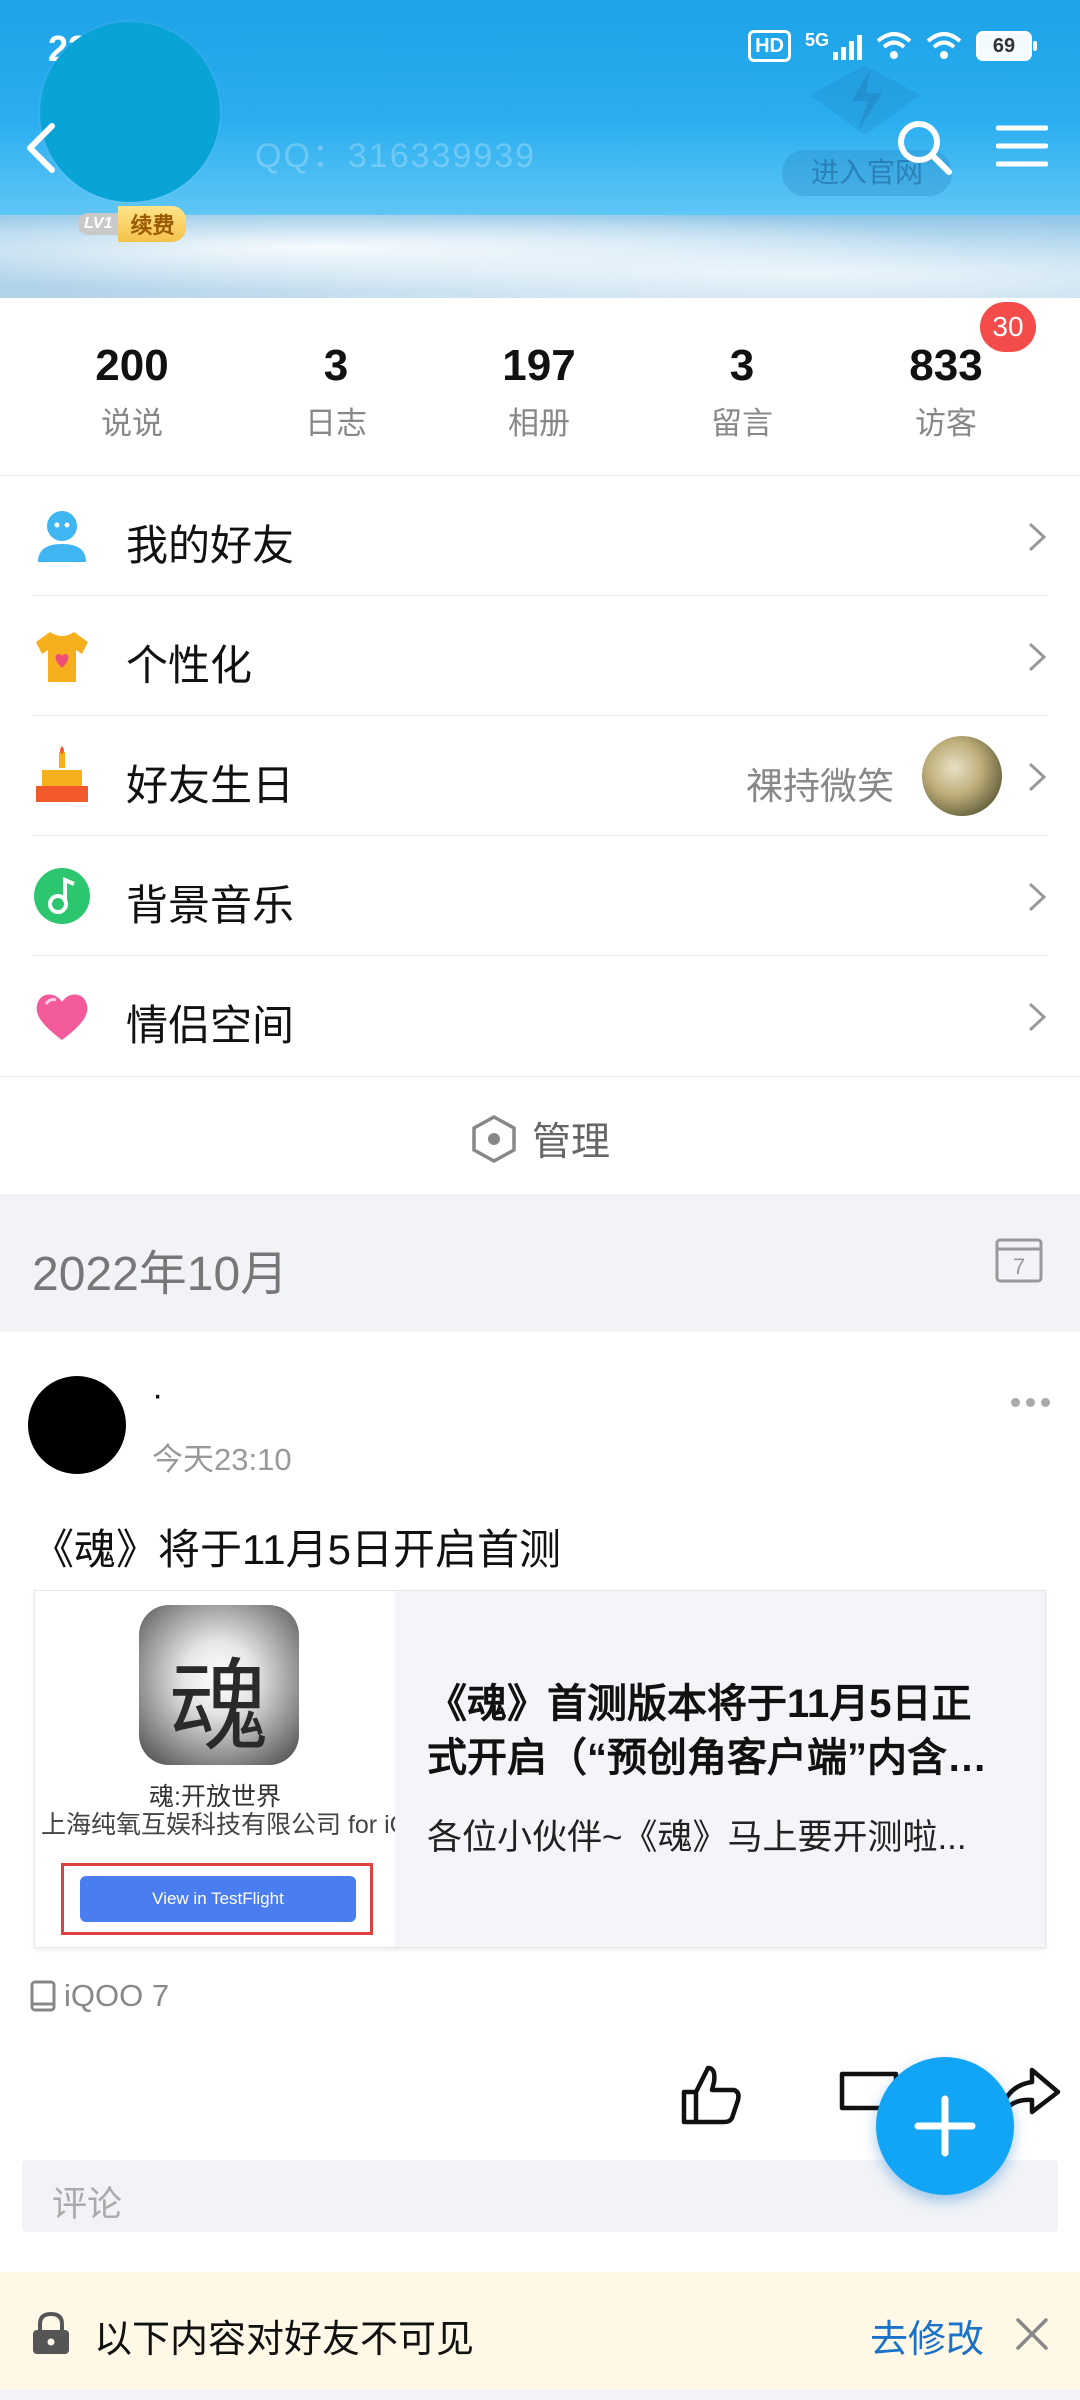  I want to click on like-icon, so click(711, 2095).